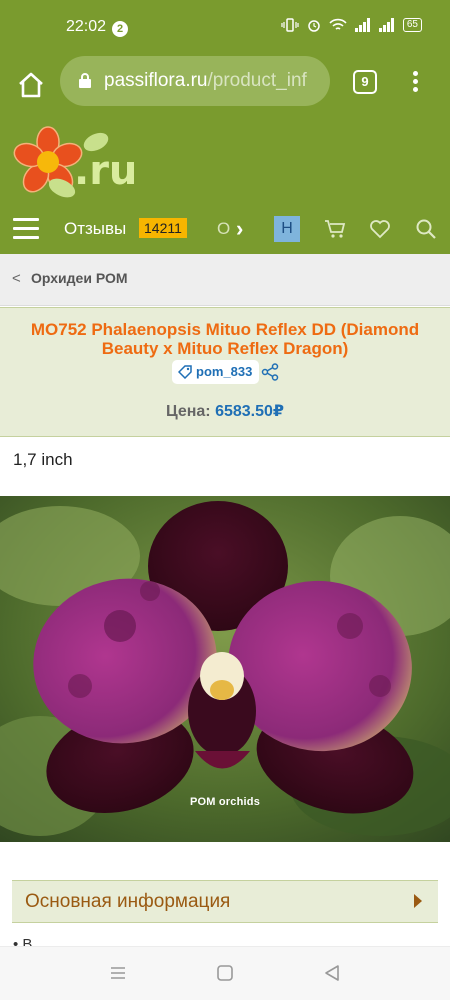 The width and height of the screenshot is (450, 1000). What do you see at coordinates (332, 973) in the screenshot?
I see `back-icon` at bounding box center [332, 973].